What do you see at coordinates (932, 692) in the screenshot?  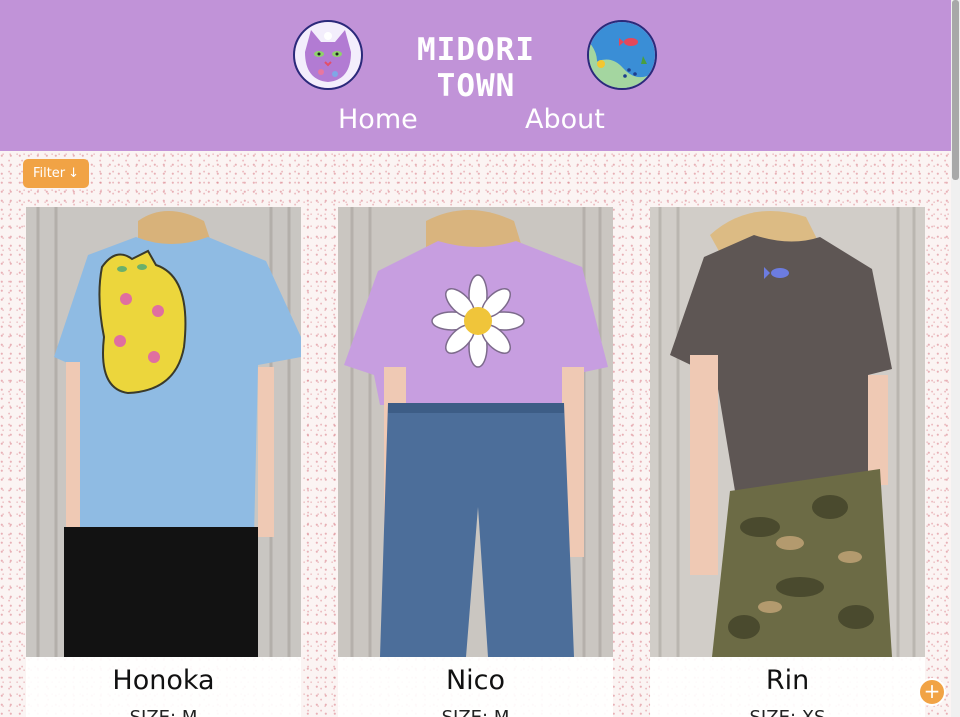 I see `plus-icon: +` at bounding box center [932, 692].